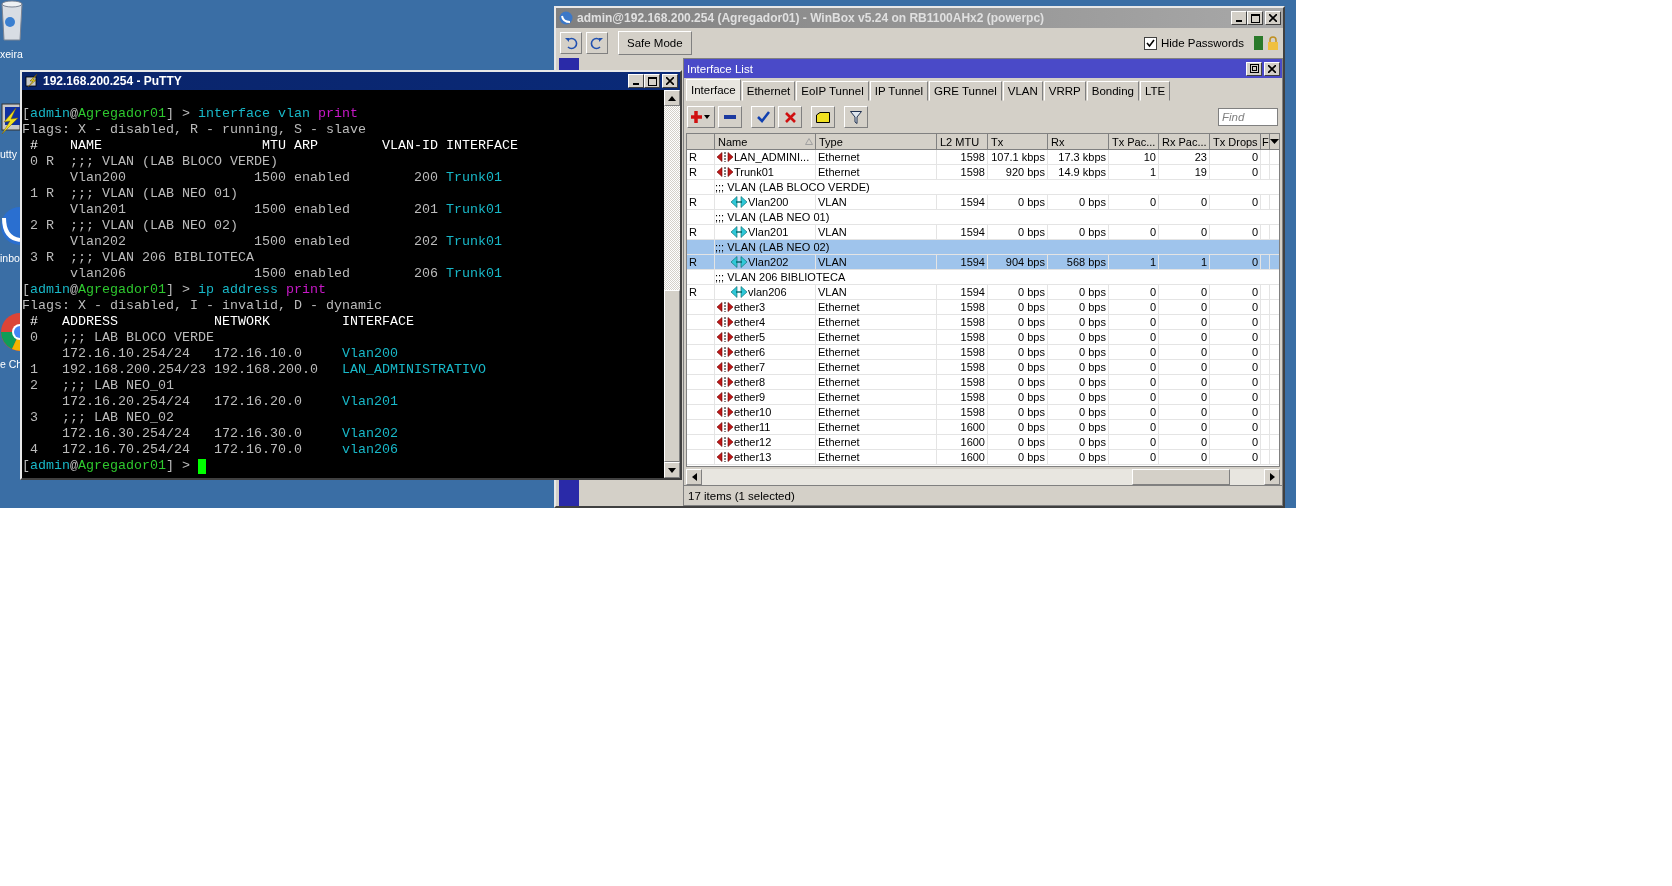 The width and height of the screenshot is (1672, 886). What do you see at coordinates (983, 412) in the screenshot?
I see `table-row: ether10 Ethernet 1598 0 bps 0 bps 0 0 0` at bounding box center [983, 412].